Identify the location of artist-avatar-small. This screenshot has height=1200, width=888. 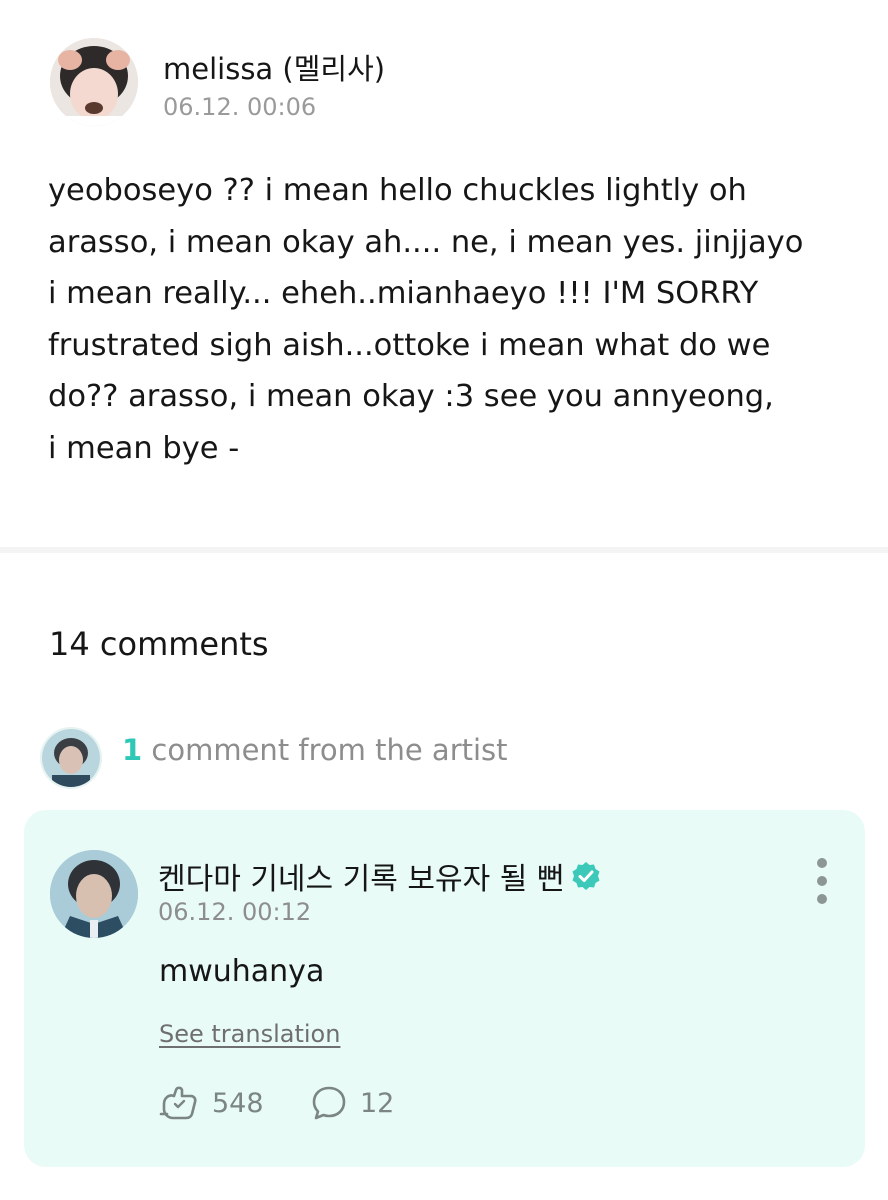
(71, 758).